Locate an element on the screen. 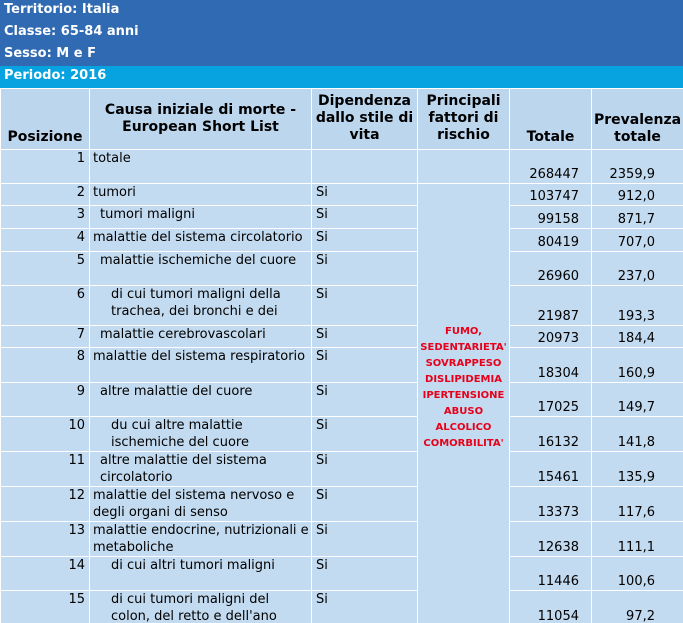  col-fattori: Principali fattori di rischio is located at coordinates (463, 119).